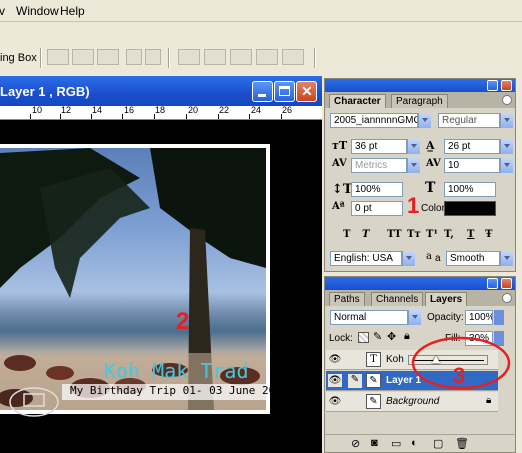 The image size is (522, 453). Describe the element at coordinates (438, 258) in the screenshot. I see `antialias-label: a` at that location.